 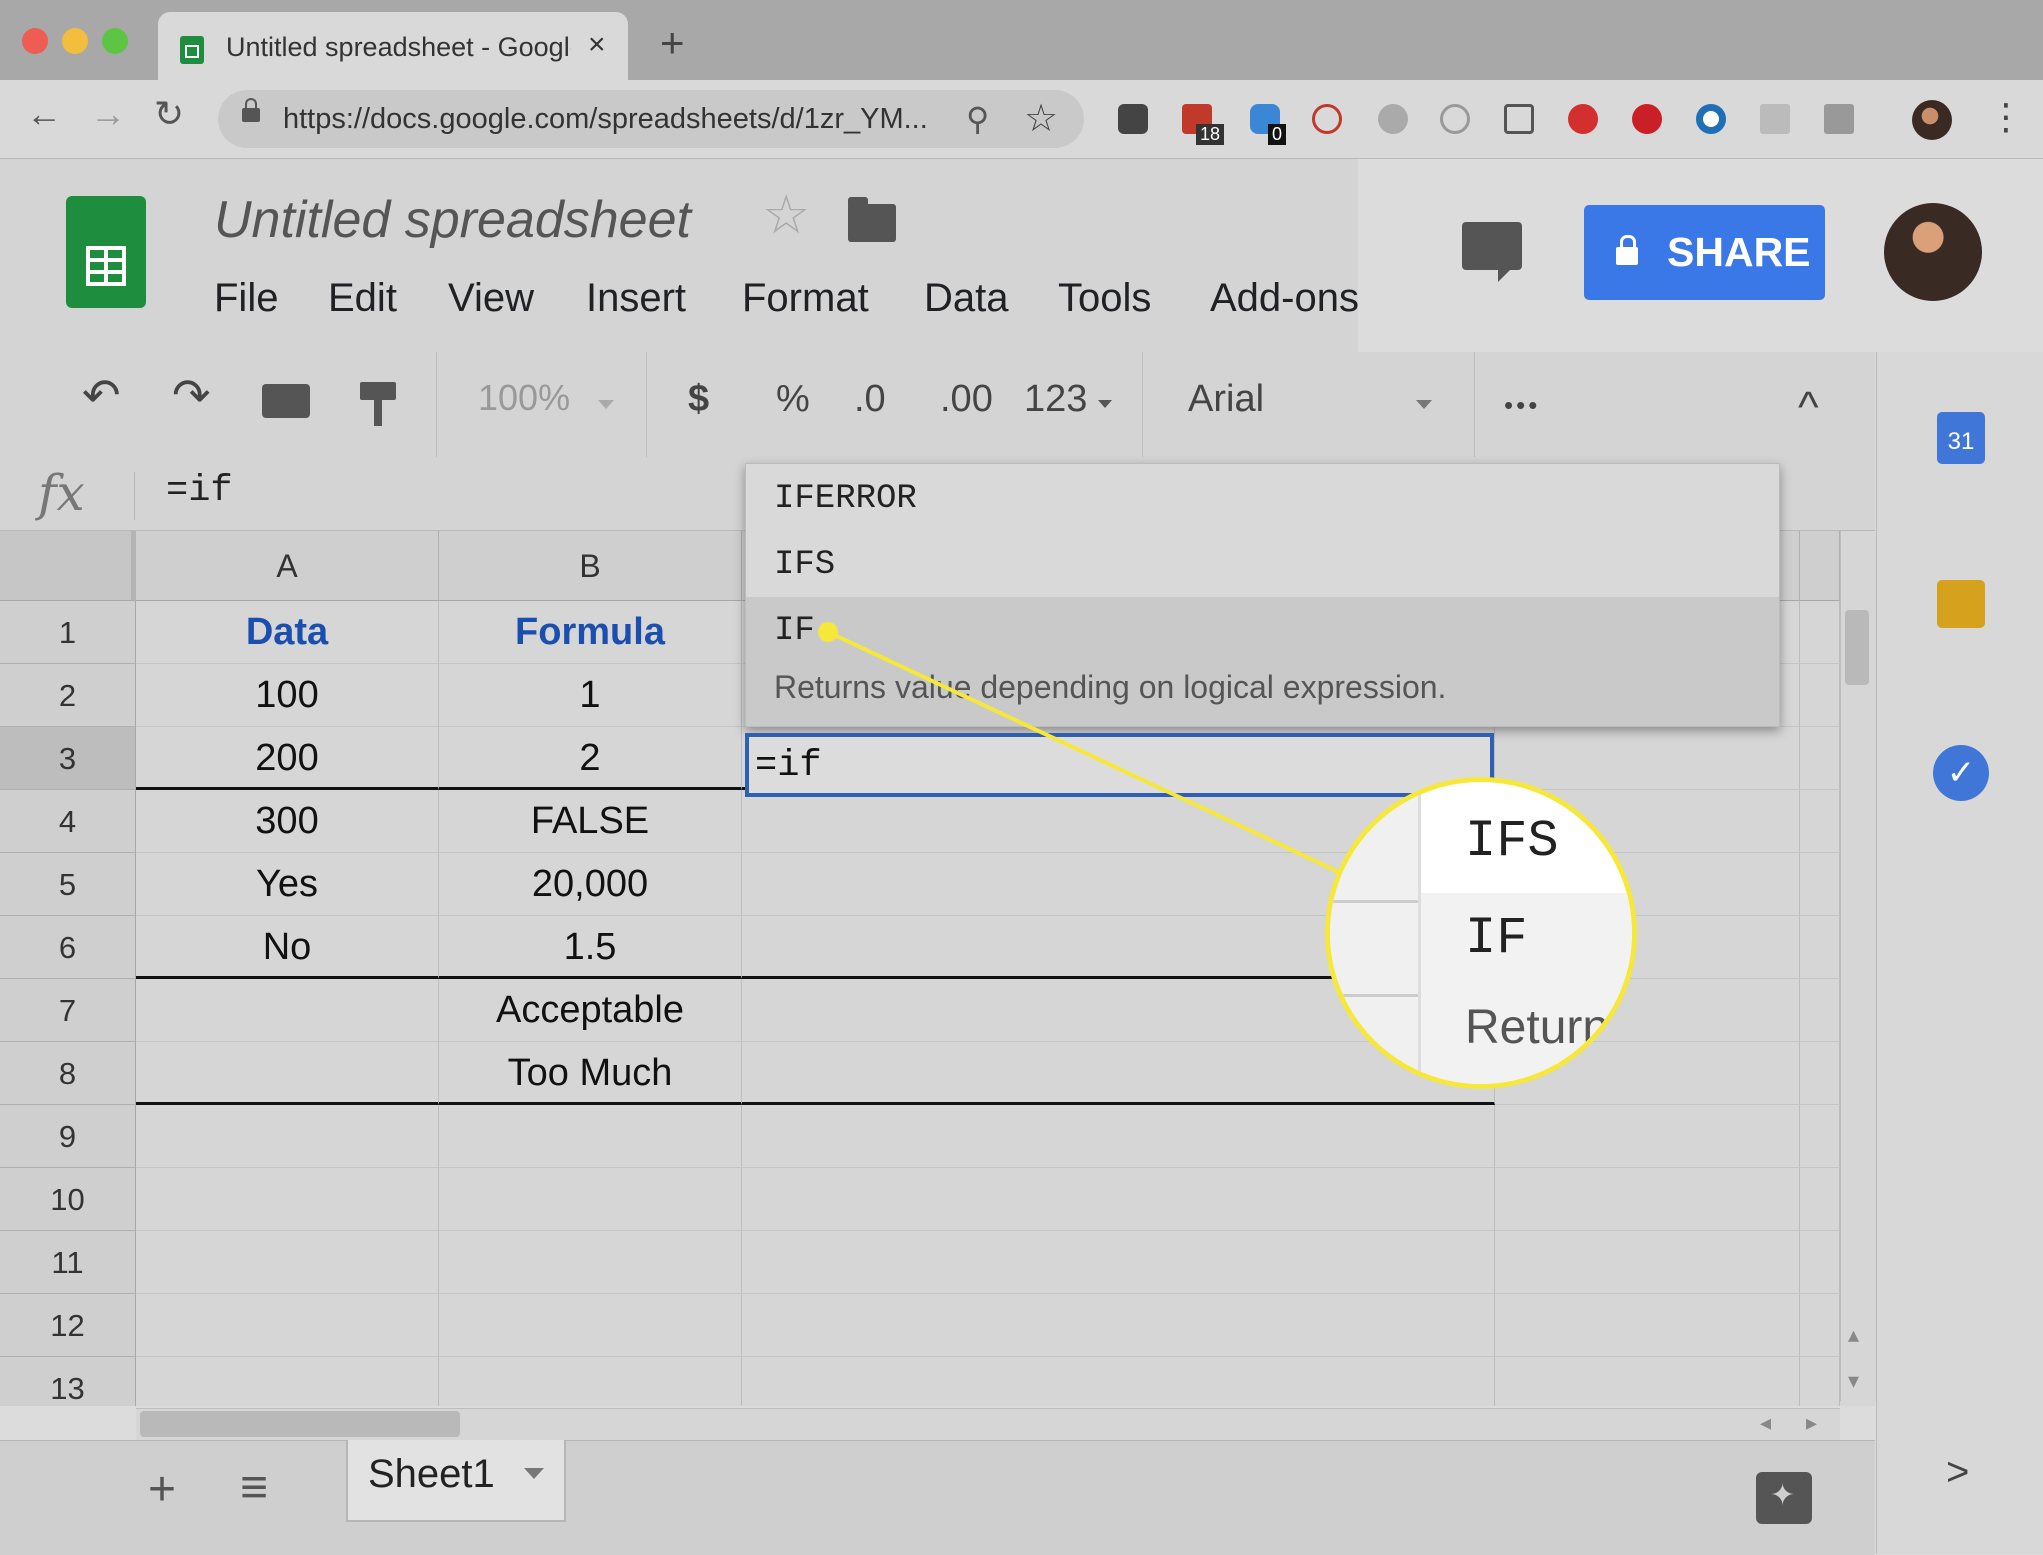 I want to click on scroll-up-icon: ▴, so click(x=1853, y=1335).